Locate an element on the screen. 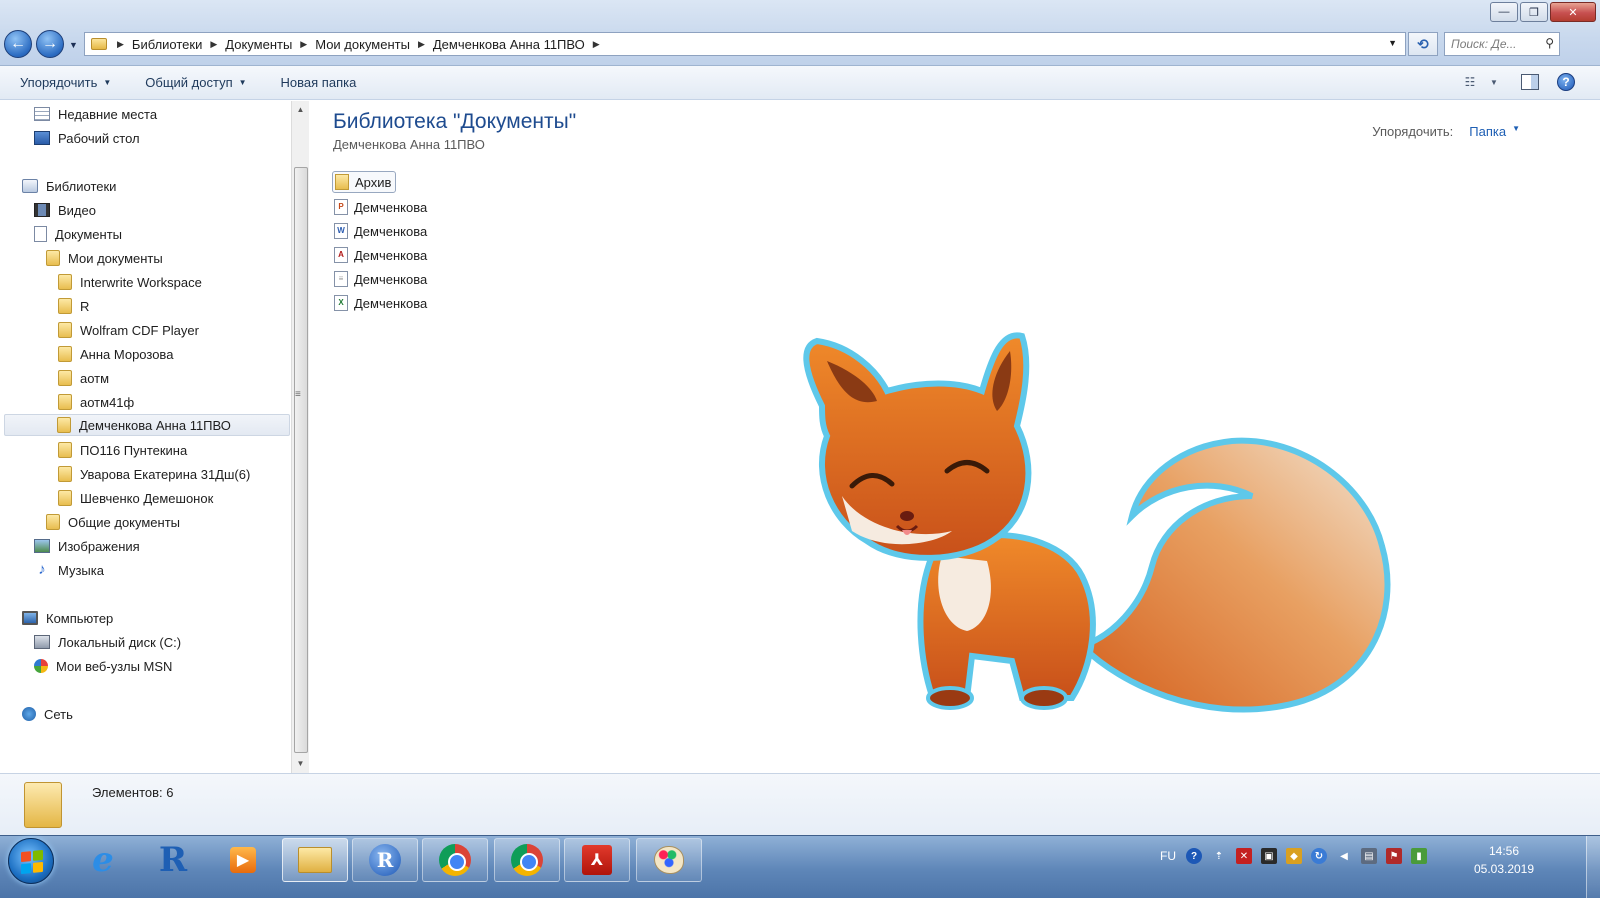  r-gui-icon: R is located at coordinates (173, 860).